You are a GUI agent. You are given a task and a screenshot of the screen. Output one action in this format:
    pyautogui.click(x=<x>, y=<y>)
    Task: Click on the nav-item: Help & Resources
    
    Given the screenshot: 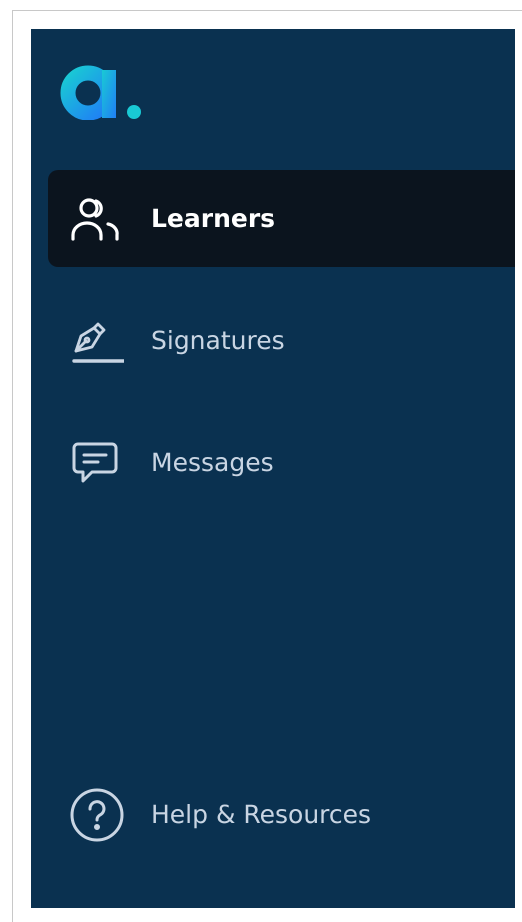 What is the action you would take?
    pyautogui.click(x=281, y=814)
    